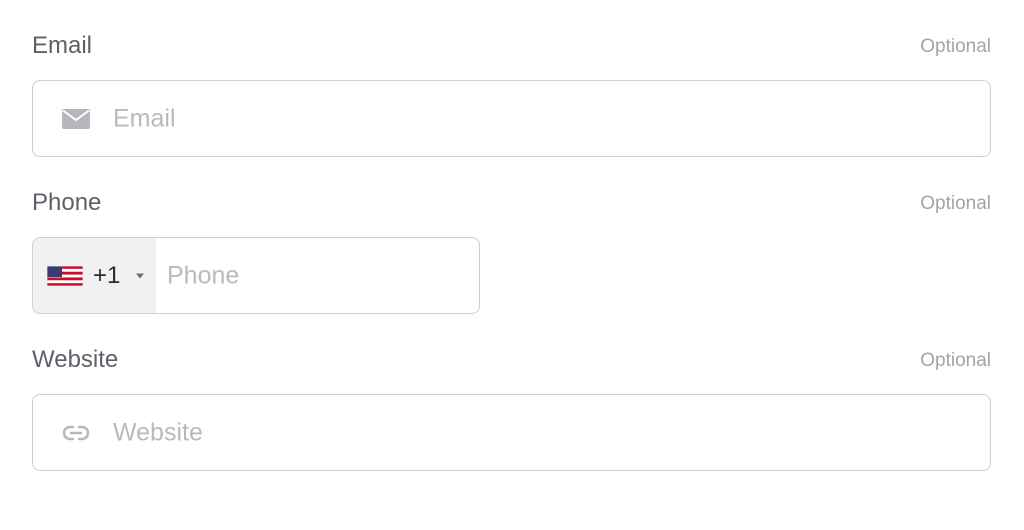  Describe the element at coordinates (76, 119) in the screenshot. I see `envelope-icon` at that location.